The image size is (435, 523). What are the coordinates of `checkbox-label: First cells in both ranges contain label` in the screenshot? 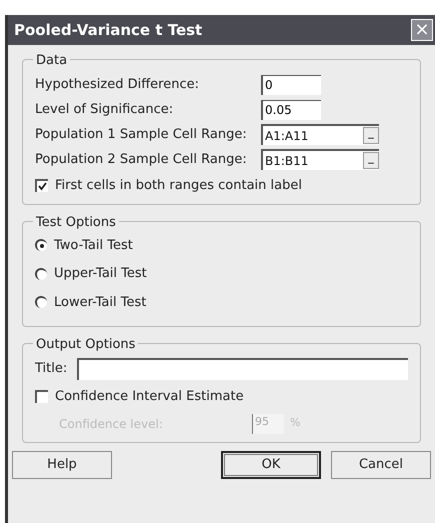 It's located at (178, 186).